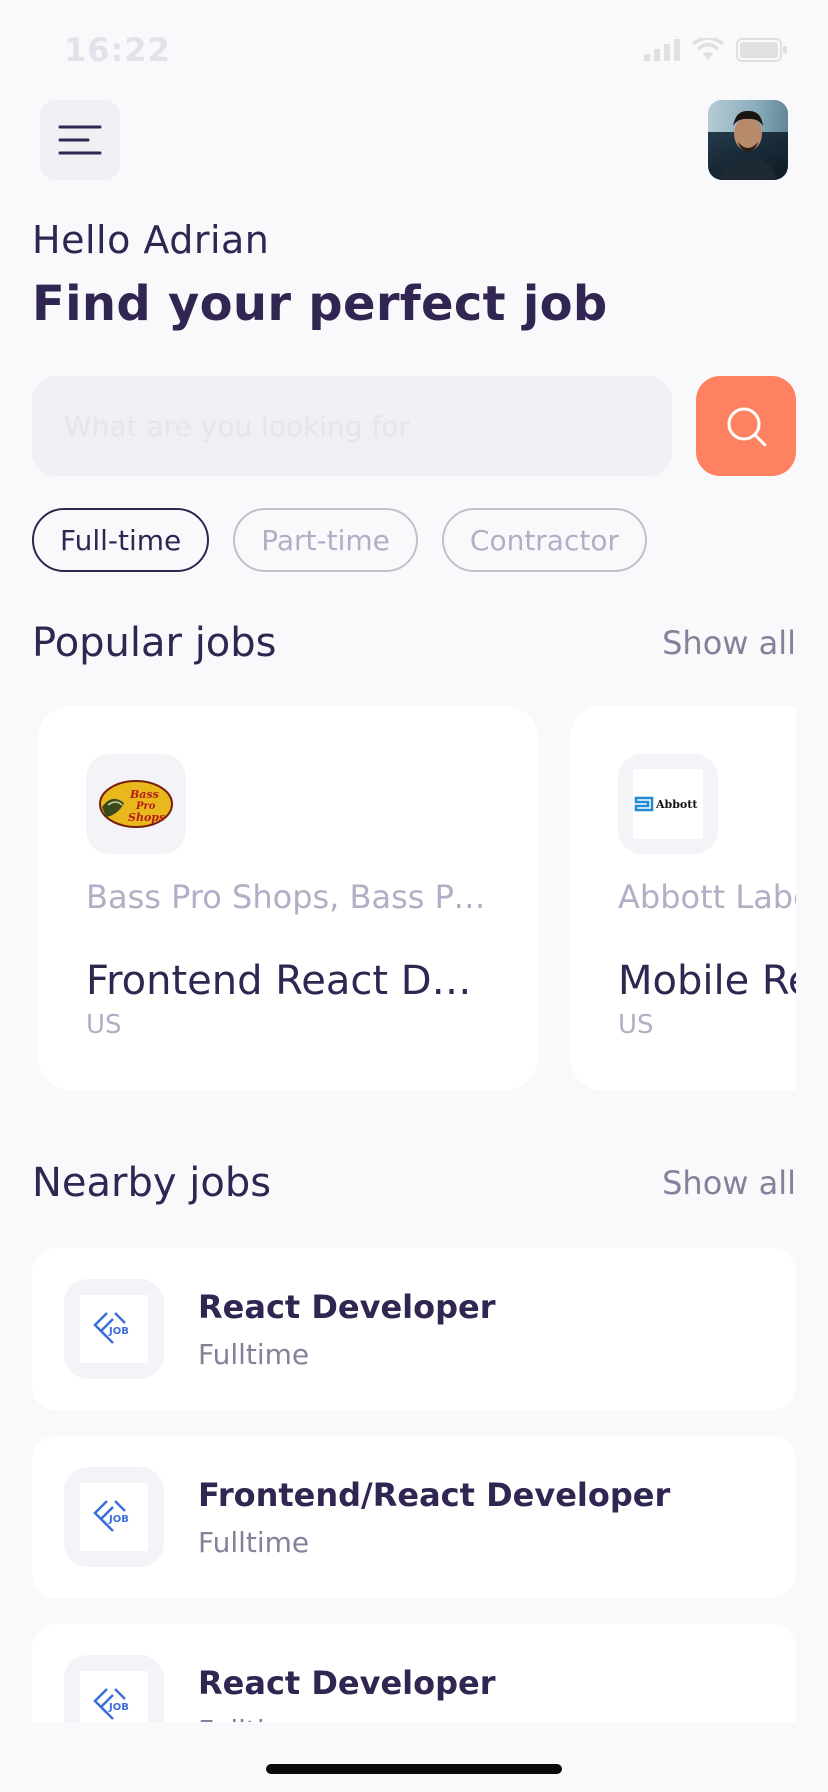 This screenshot has width=828, height=1792. What do you see at coordinates (414, 50) in the screenshot?
I see `status-bar: 16:22` at bounding box center [414, 50].